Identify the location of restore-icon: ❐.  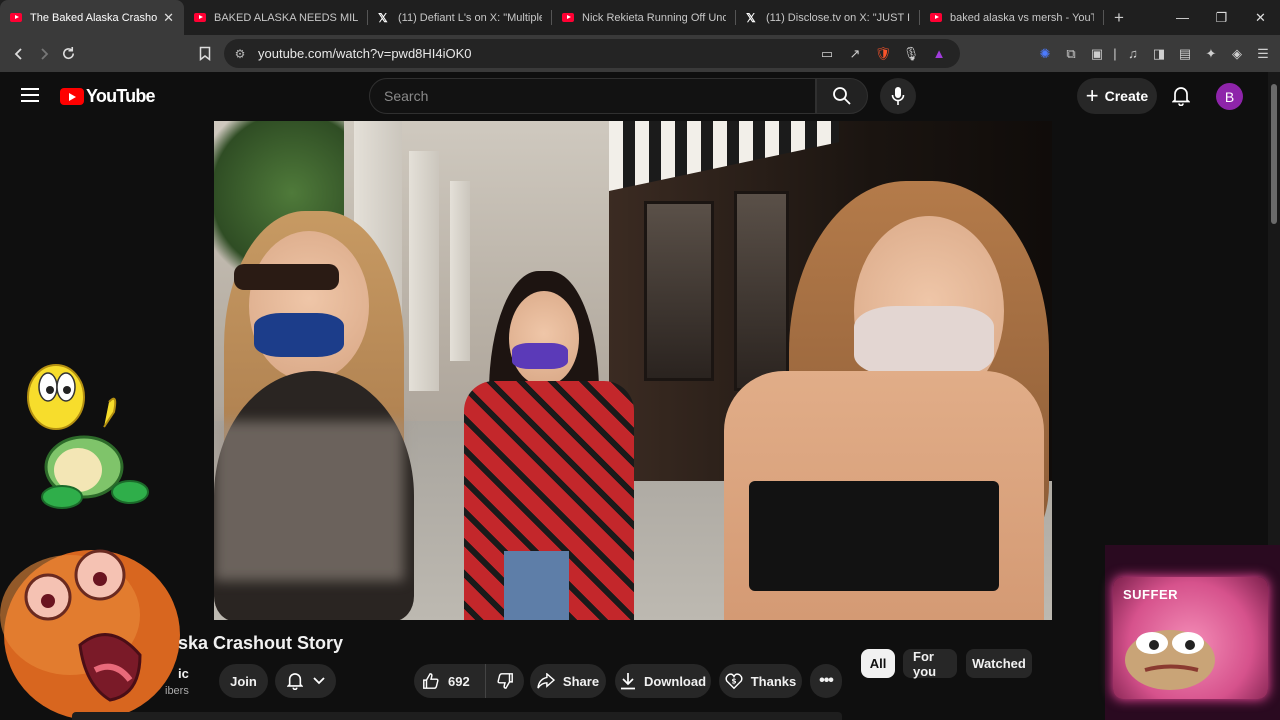
(1221, 17).